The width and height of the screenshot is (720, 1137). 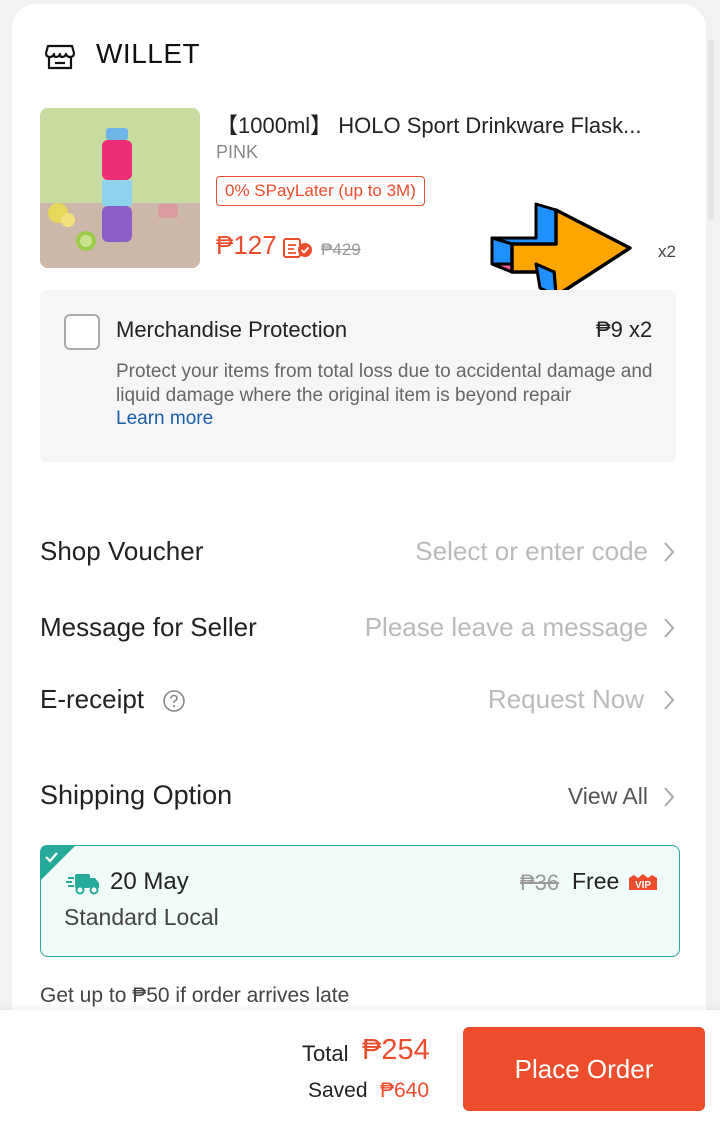 I want to click on learn-more-link: Learn more, so click(x=164, y=419).